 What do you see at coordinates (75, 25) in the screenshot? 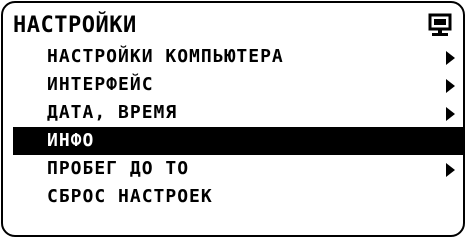
I see `page-title: НАСТРОЙКИ` at bounding box center [75, 25].